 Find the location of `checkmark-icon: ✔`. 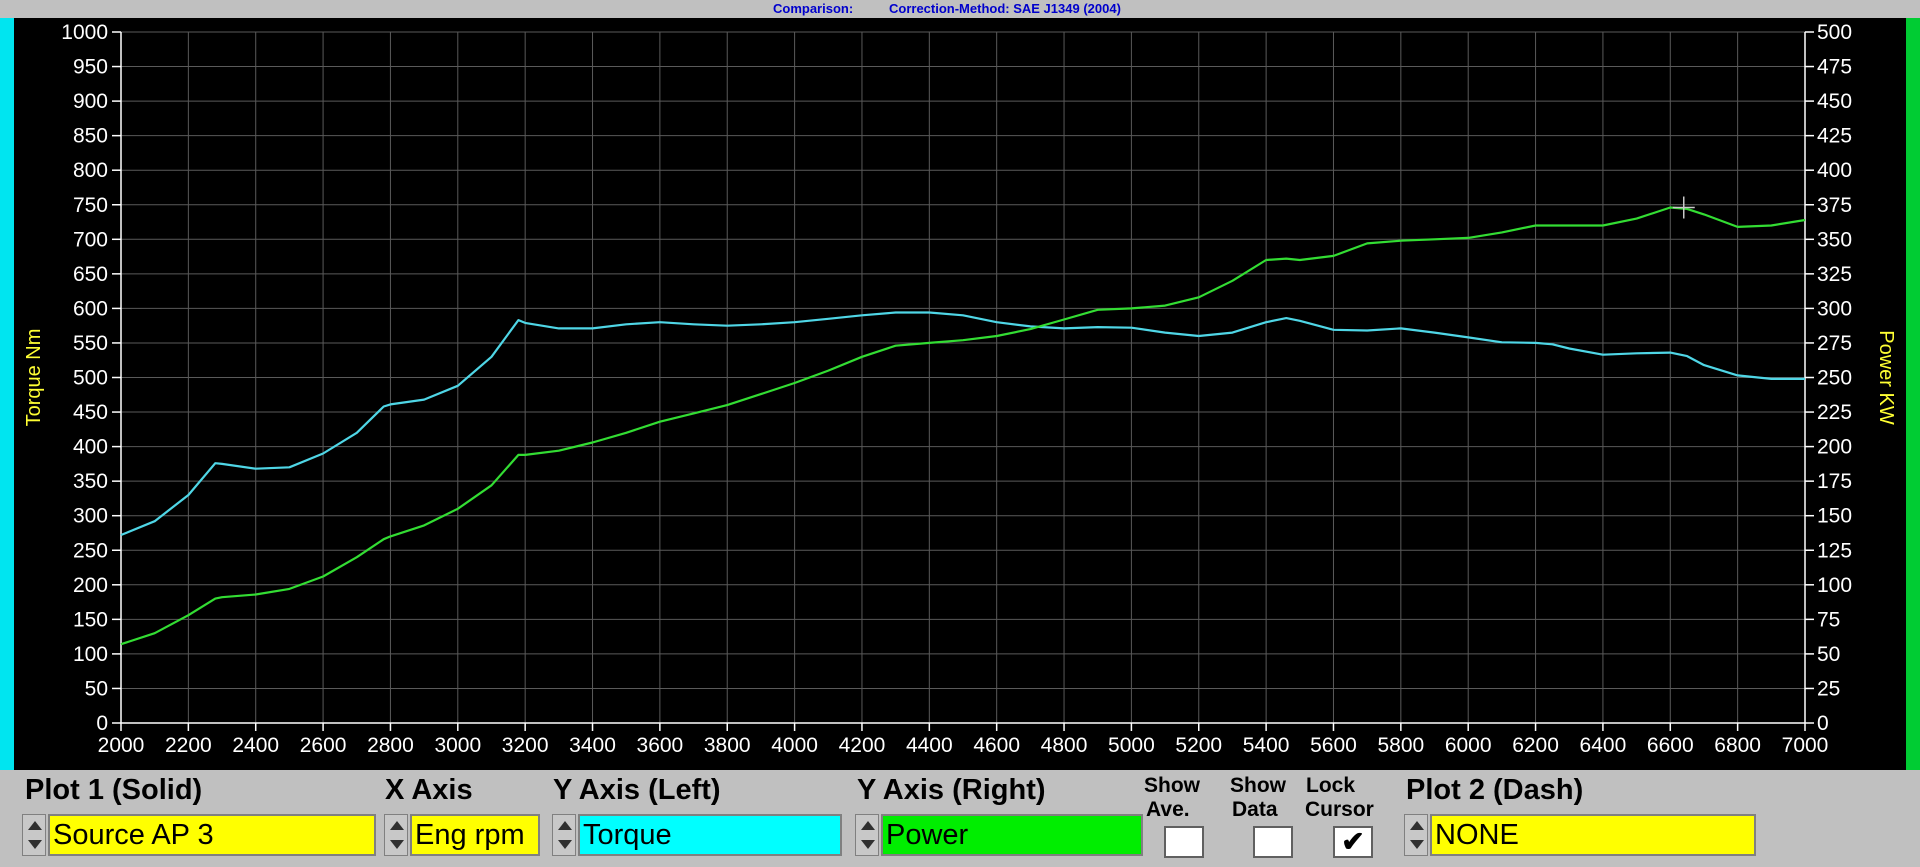

checkmark-icon: ✔ is located at coordinates (1353, 841).